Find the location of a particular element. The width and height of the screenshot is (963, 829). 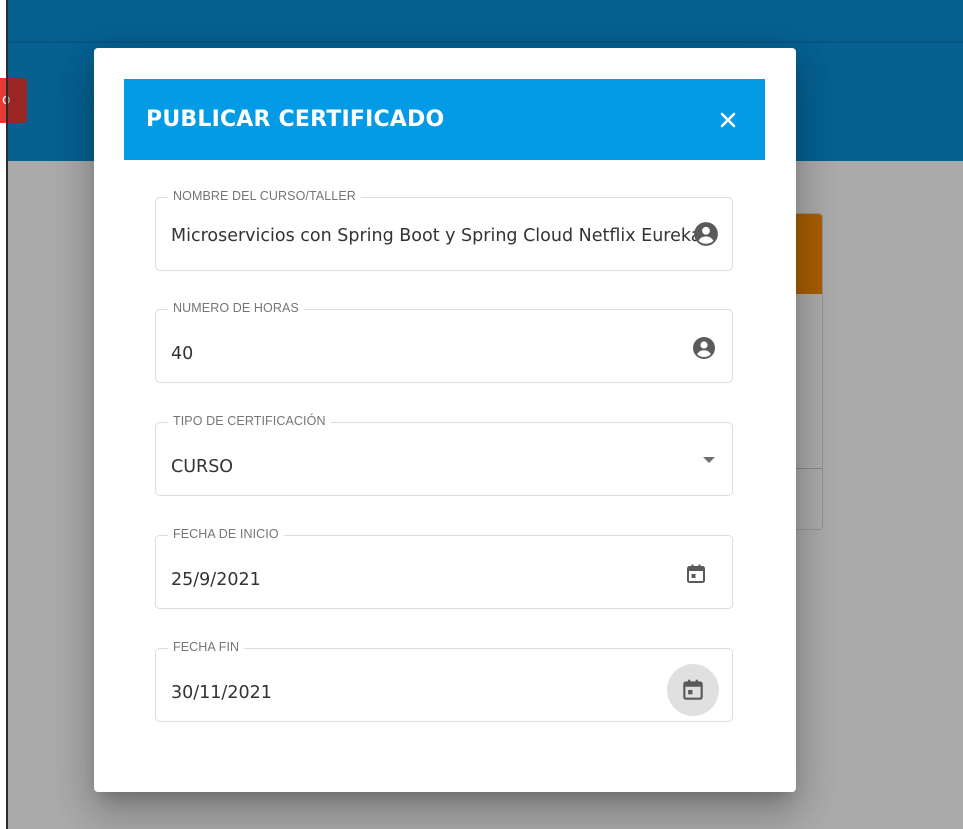

close-icon is located at coordinates (728, 120).